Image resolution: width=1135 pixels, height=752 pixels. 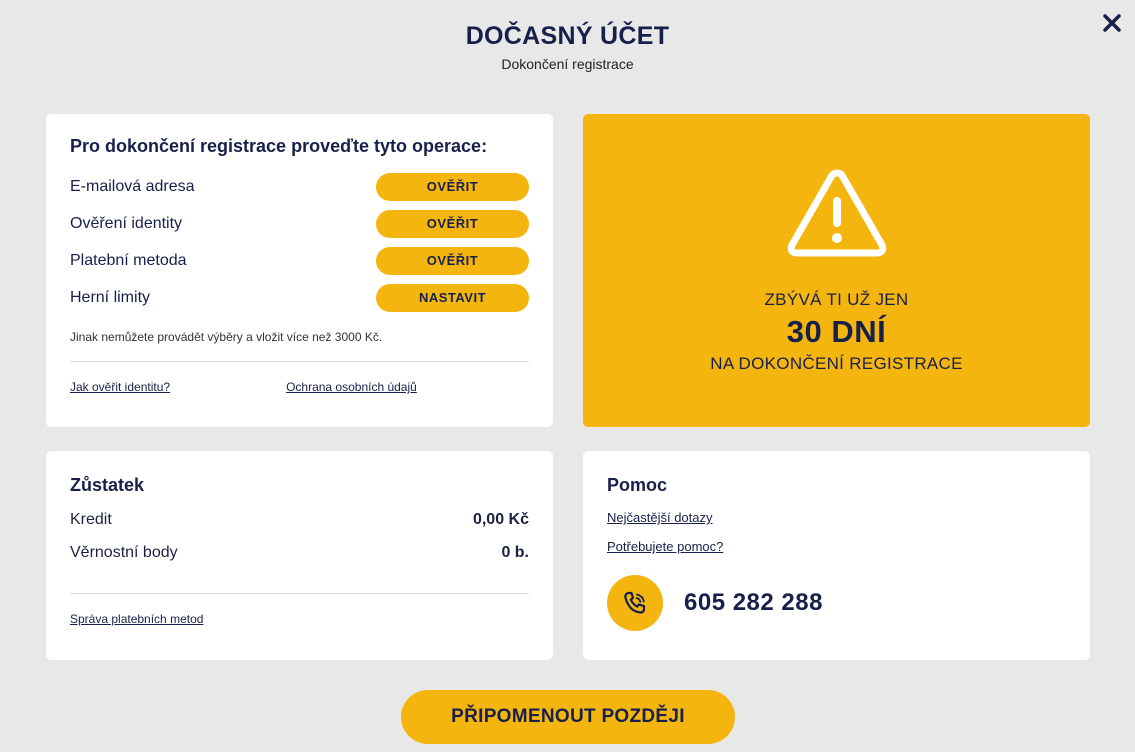 What do you see at coordinates (452, 223) in the screenshot?
I see `verify-identity-button: OVĚŘIT` at bounding box center [452, 223].